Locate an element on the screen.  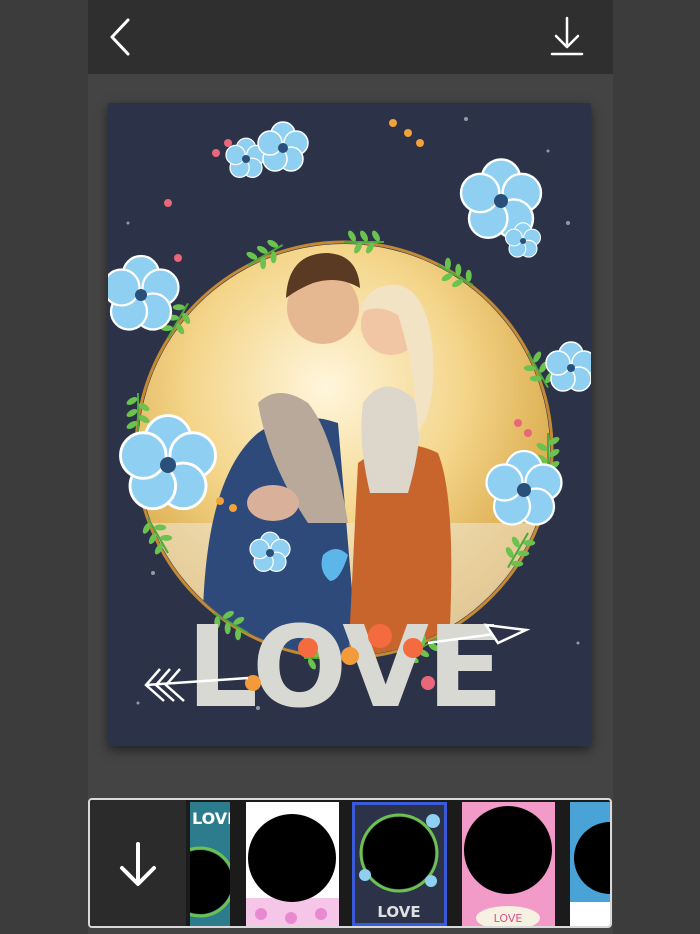
download-icon is located at coordinates (567, 36).